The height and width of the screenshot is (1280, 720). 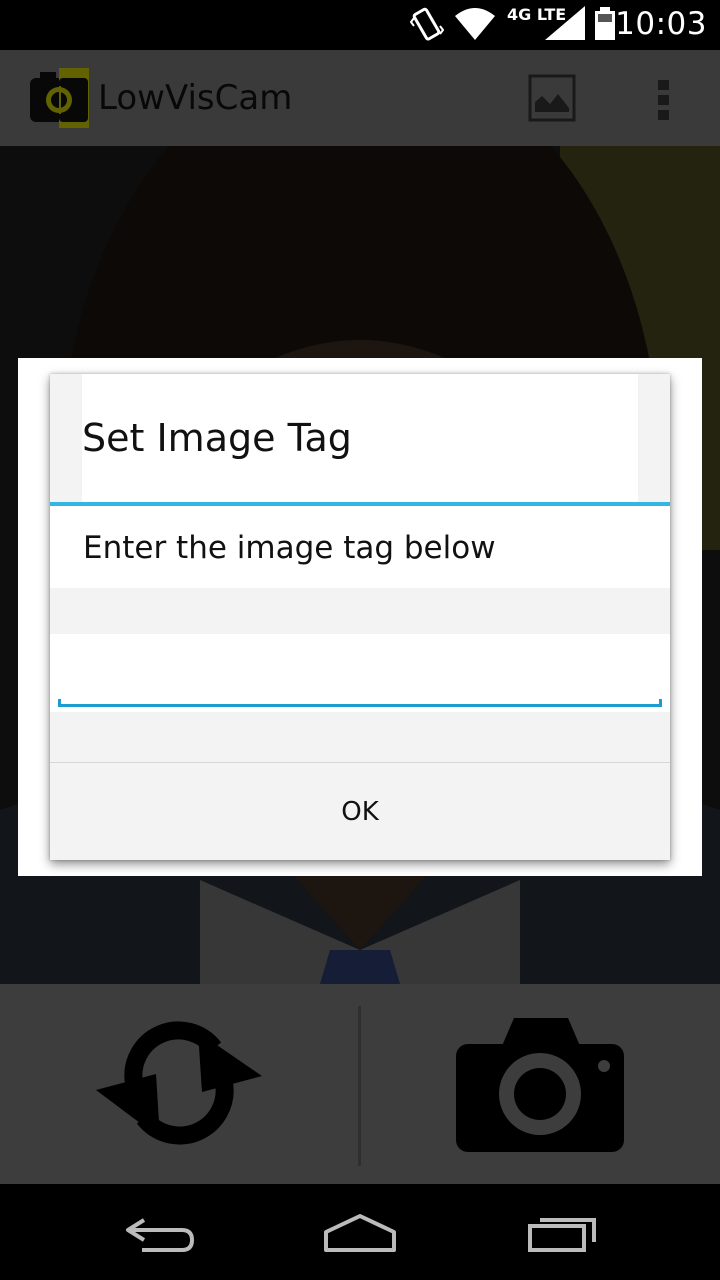 What do you see at coordinates (360, 703) in the screenshot?
I see `input-underline` at bounding box center [360, 703].